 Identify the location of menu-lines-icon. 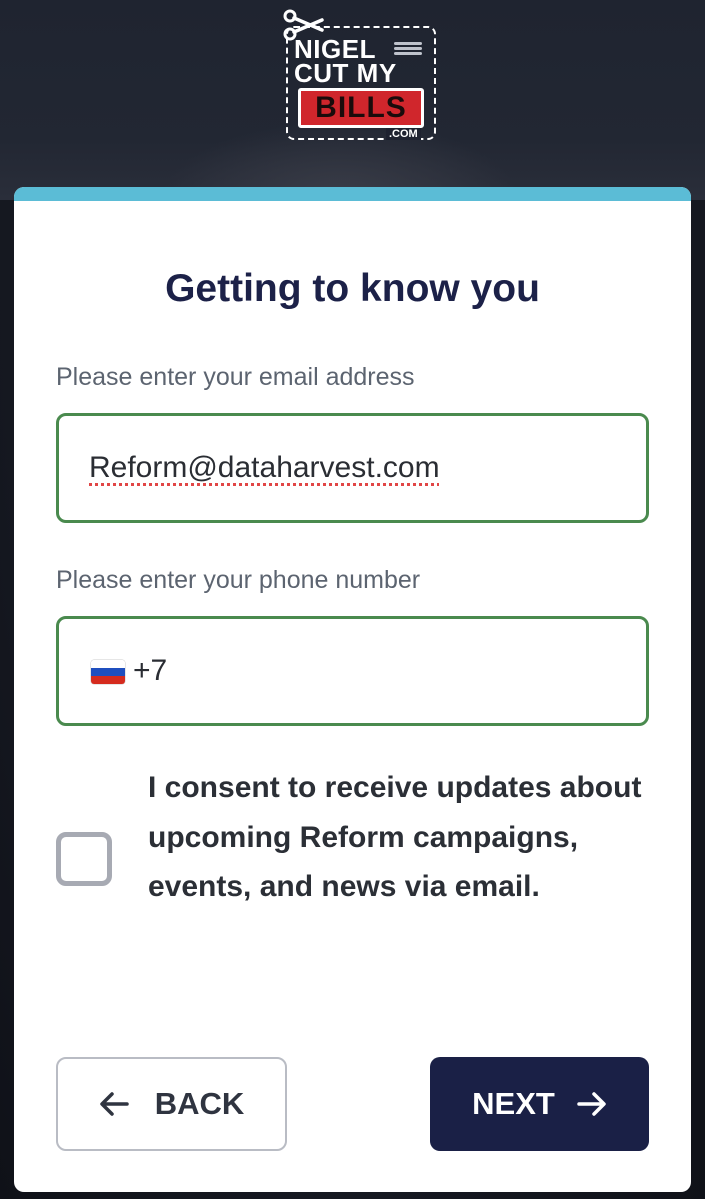
(408, 49).